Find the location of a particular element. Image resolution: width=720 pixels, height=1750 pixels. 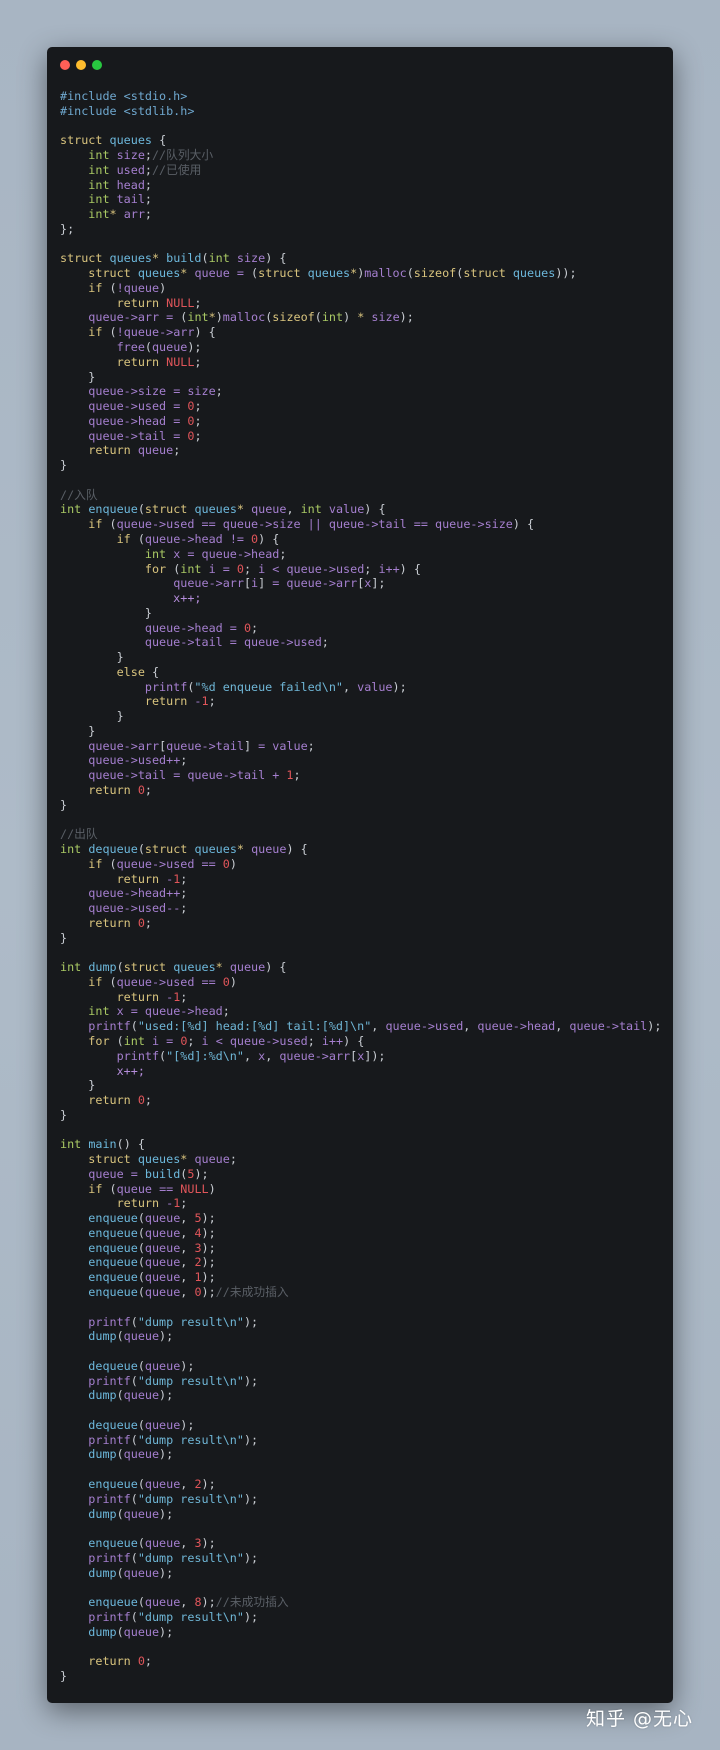

code-line: else { is located at coordinates (138, 671).